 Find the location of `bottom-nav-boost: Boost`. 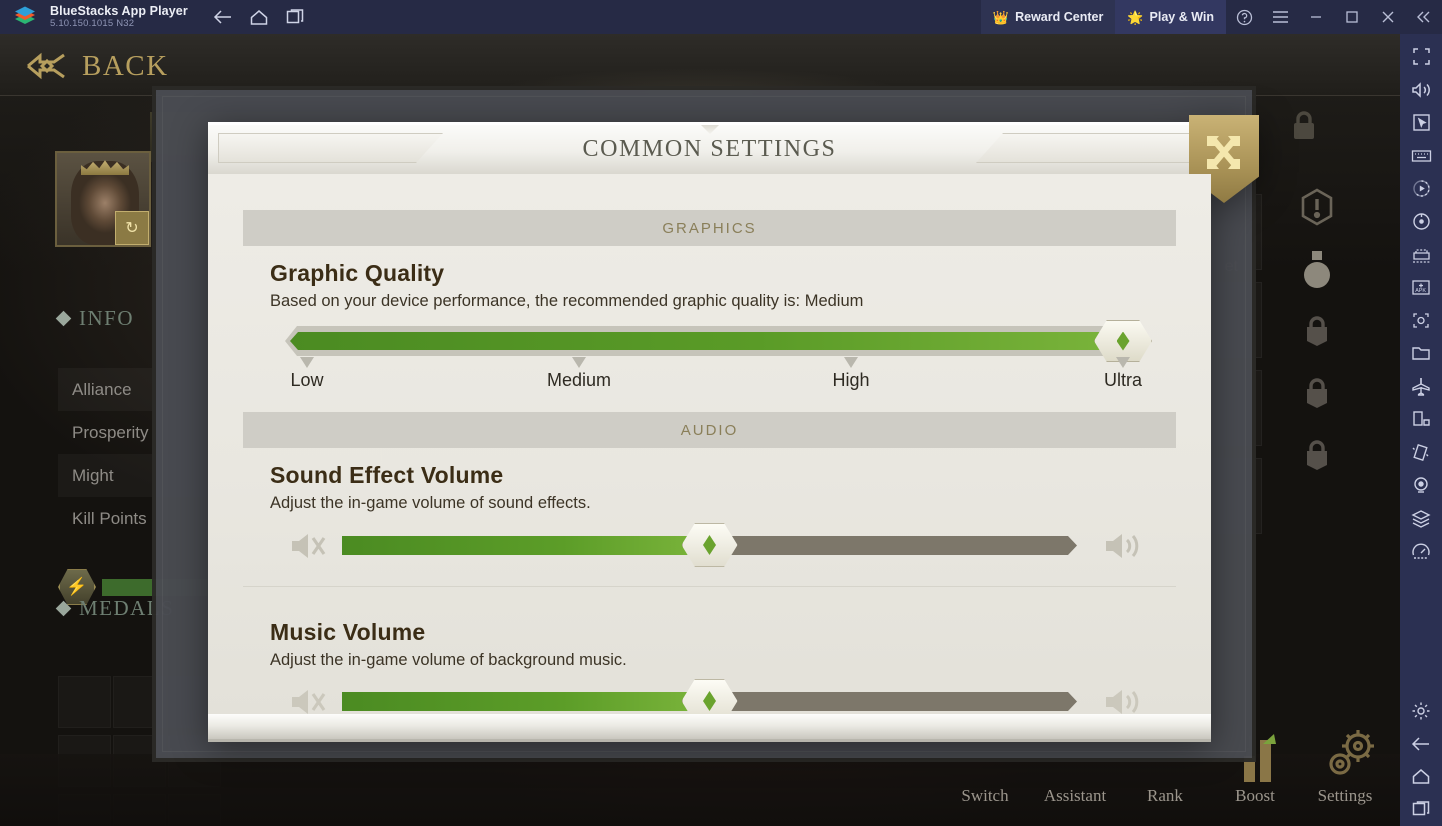

bottom-nav-boost: Boost is located at coordinates (1255, 806).